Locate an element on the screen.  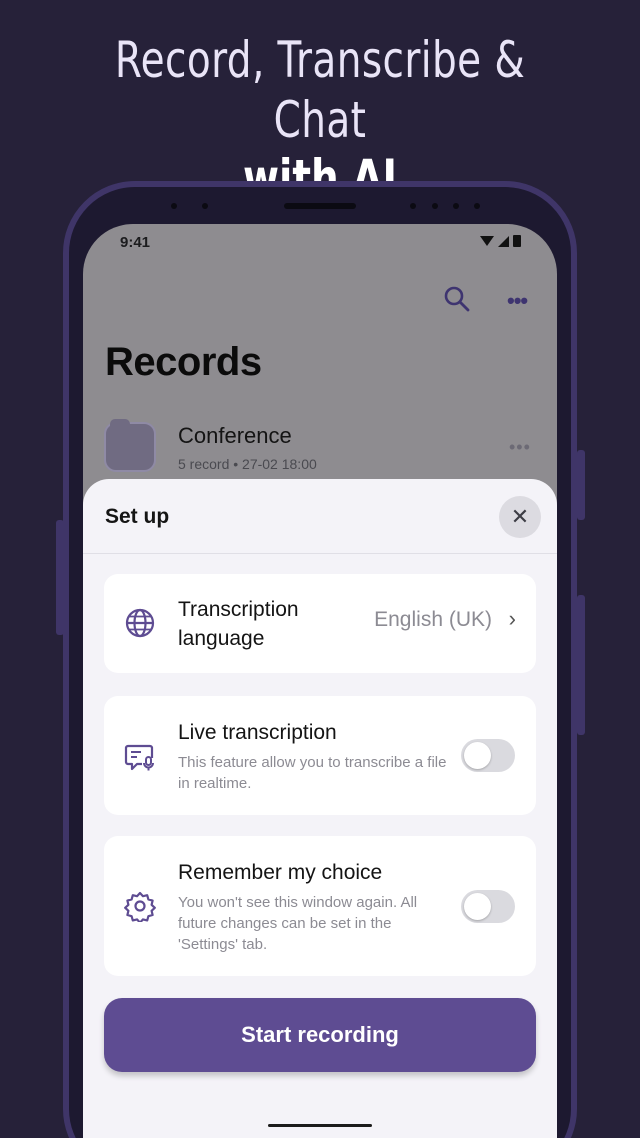
more-options-icon: ••• is located at coordinates (517, 301).